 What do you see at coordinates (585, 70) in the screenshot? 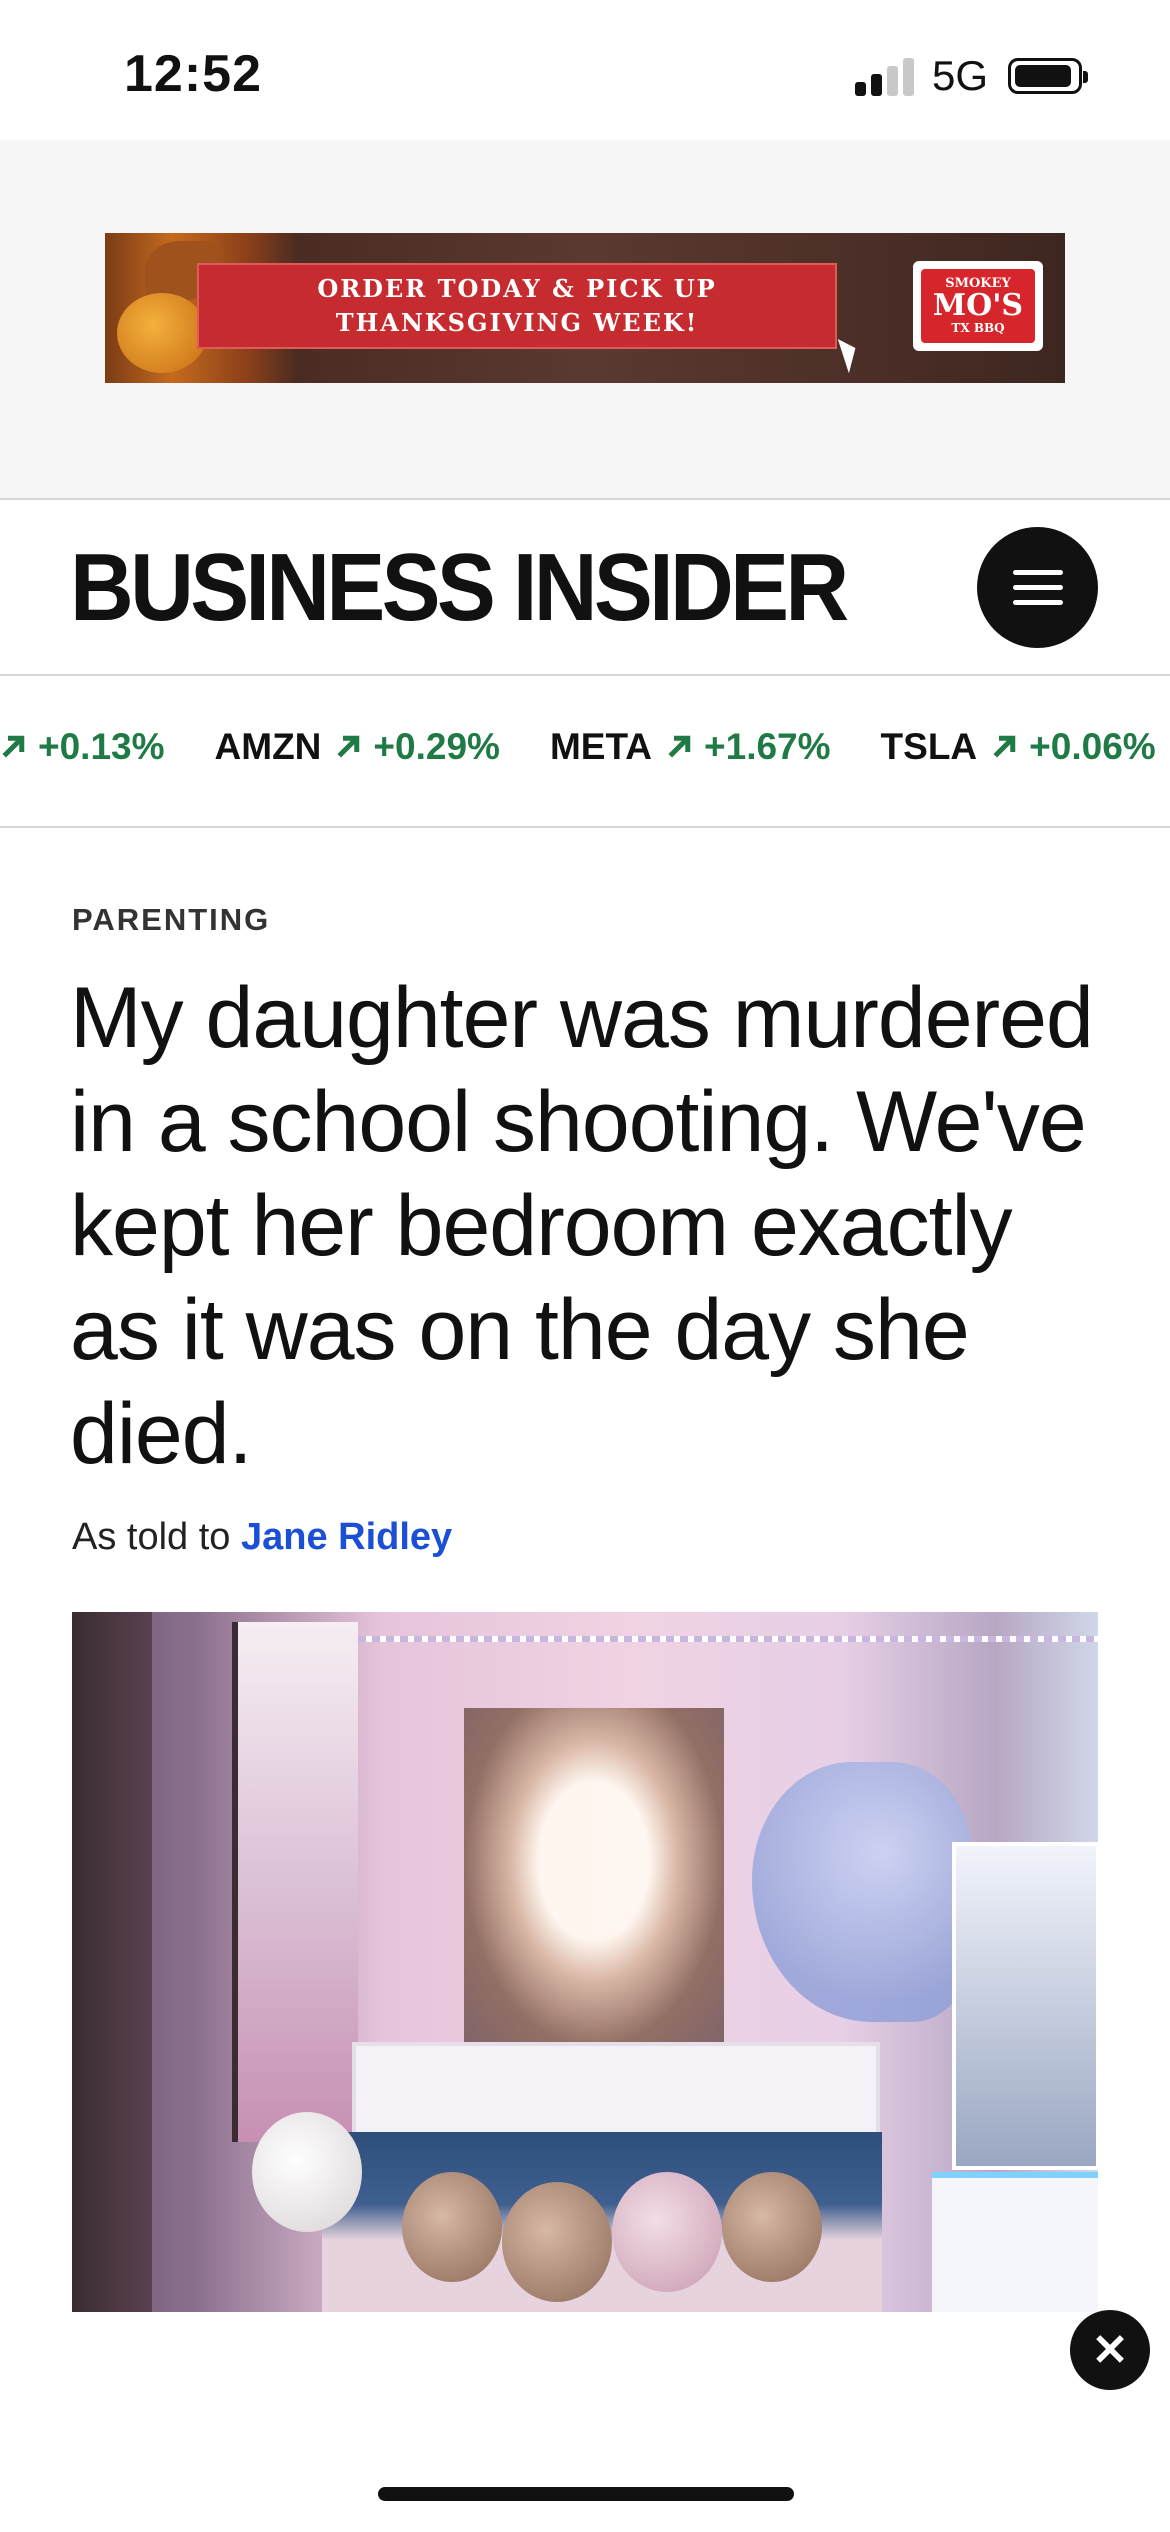
I see `status-bar: 12:52 5G` at bounding box center [585, 70].